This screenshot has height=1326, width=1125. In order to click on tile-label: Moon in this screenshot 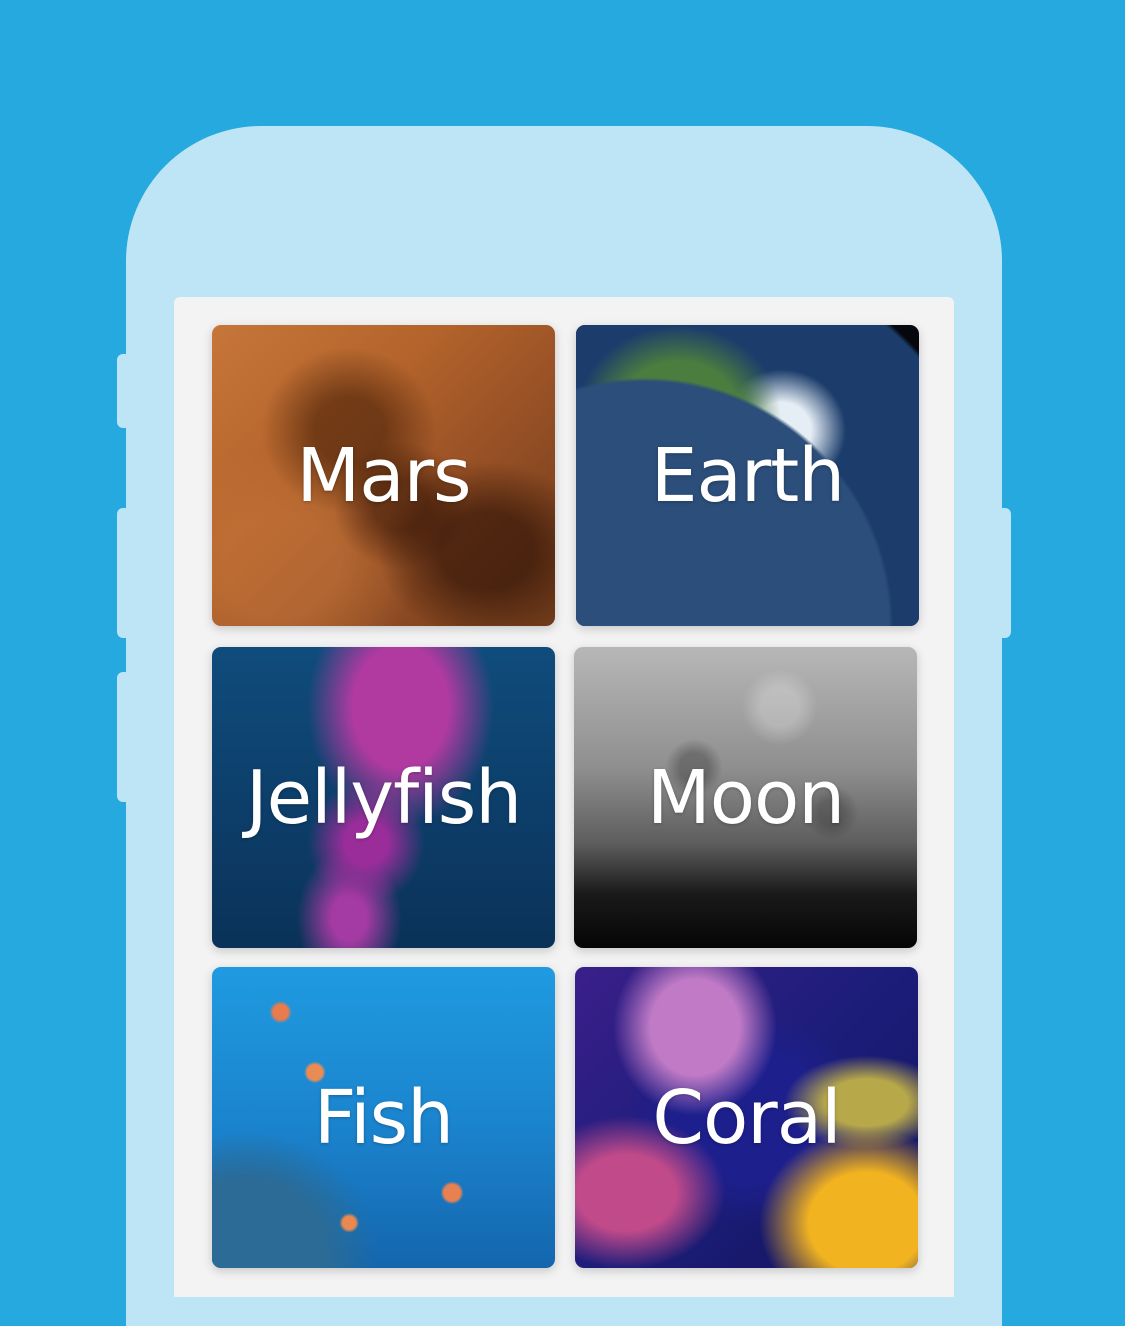, I will do `click(745, 797)`.